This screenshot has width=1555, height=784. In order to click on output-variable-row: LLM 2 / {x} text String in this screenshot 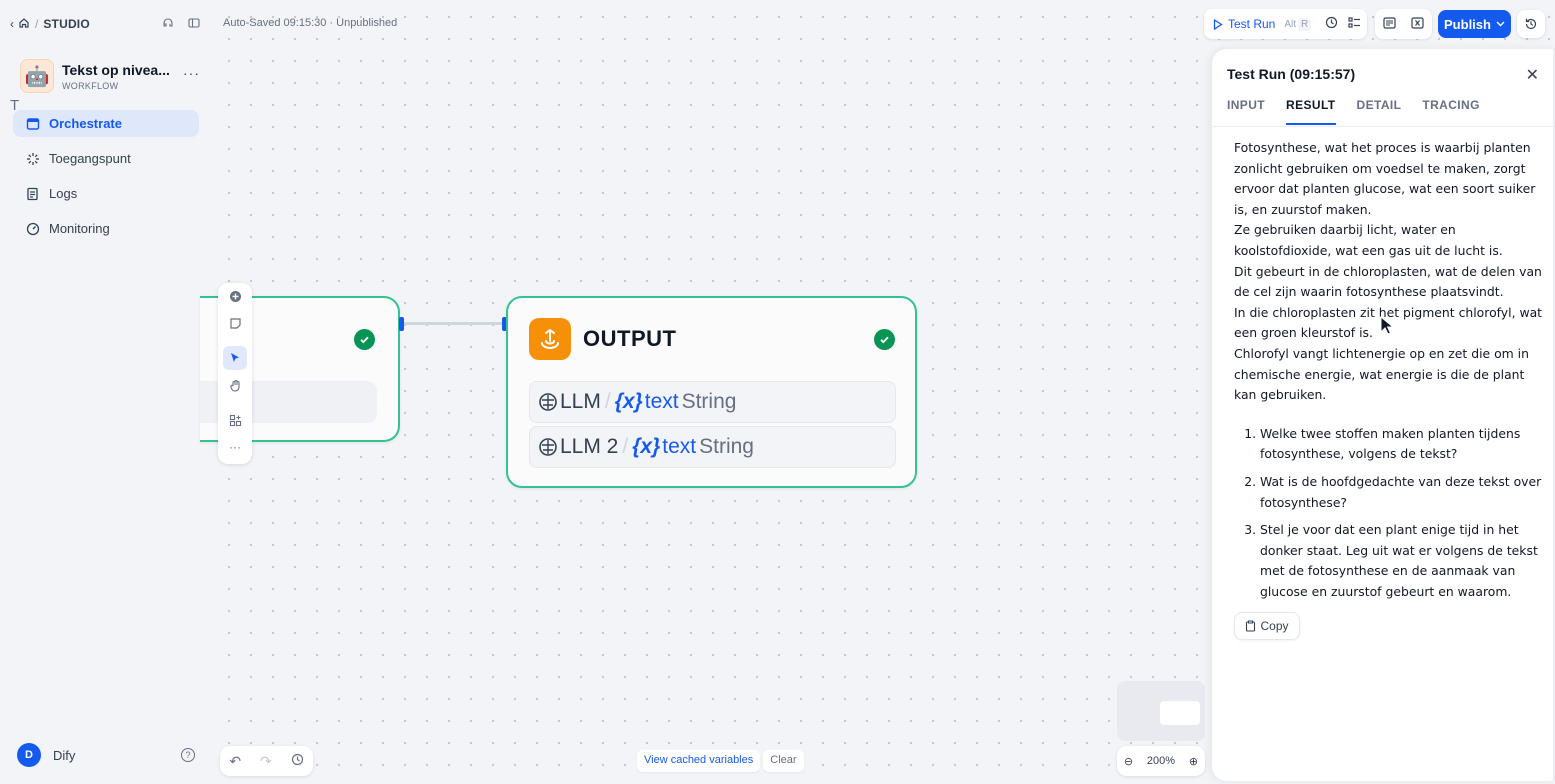, I will do `click(712, 447)`.